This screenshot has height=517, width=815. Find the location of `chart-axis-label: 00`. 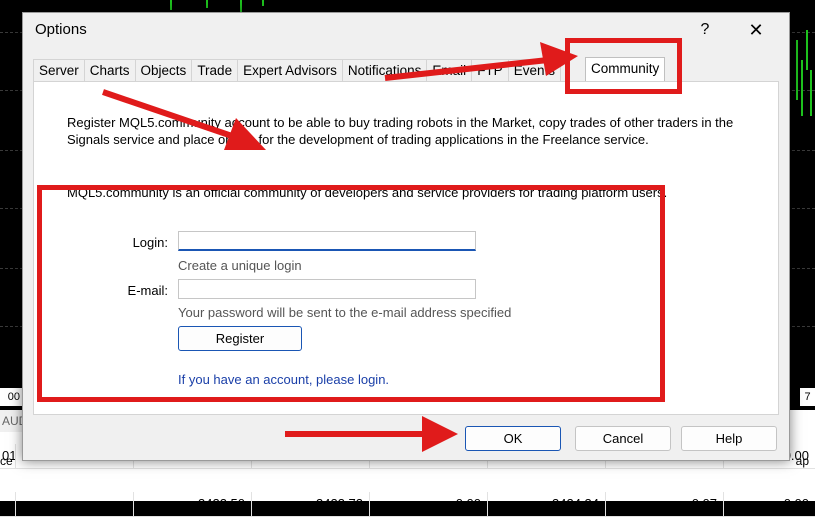

chart-axis-label: 00 is located at coordinates (11, 397).